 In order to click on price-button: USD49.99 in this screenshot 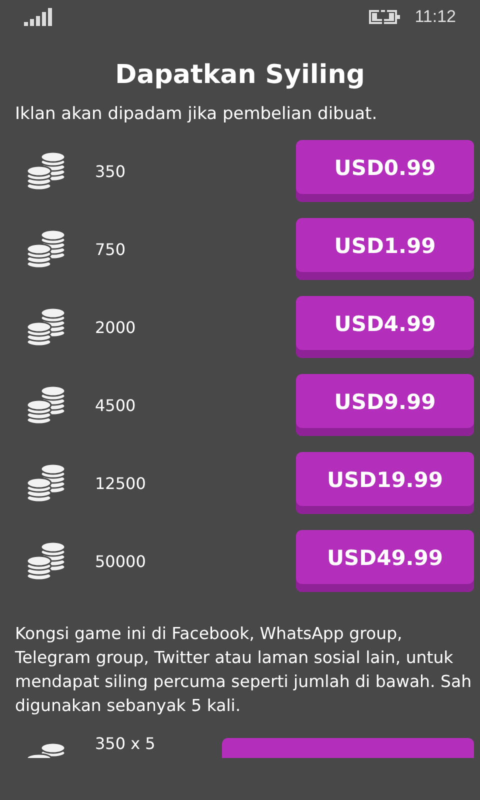, I will do `click(385, 561)`.